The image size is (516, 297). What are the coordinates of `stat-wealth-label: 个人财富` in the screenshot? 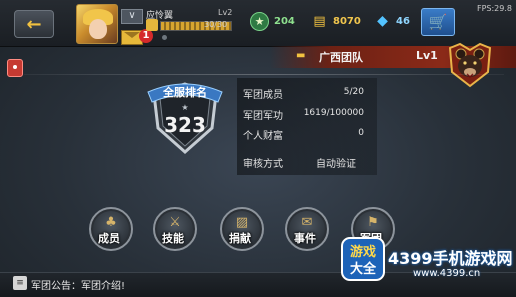 It's located at (263, 136).